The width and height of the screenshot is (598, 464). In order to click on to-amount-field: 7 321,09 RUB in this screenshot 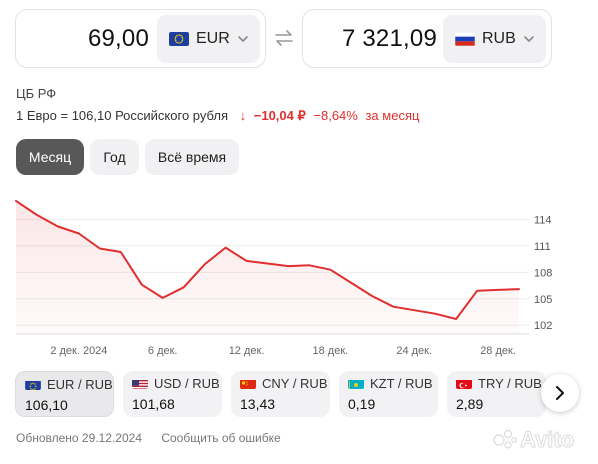, I will do `click(427, 38)`.